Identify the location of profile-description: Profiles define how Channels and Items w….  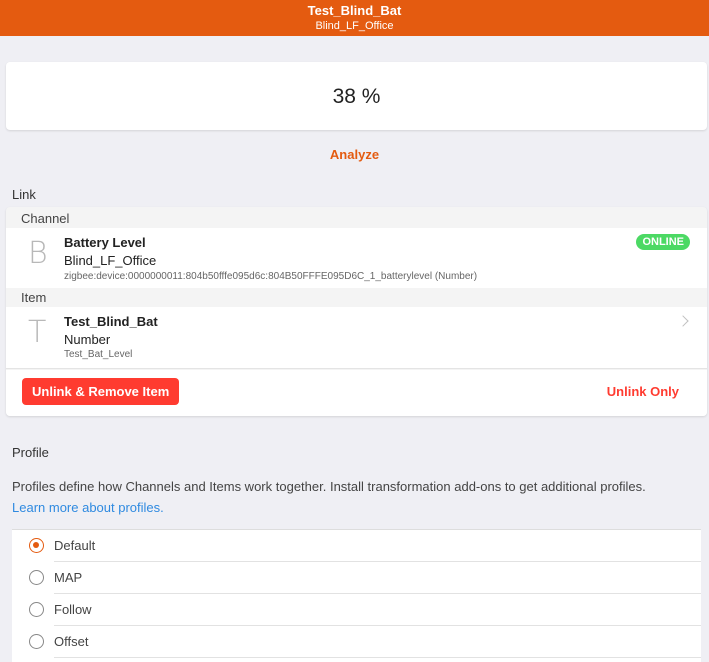
(359, 497).